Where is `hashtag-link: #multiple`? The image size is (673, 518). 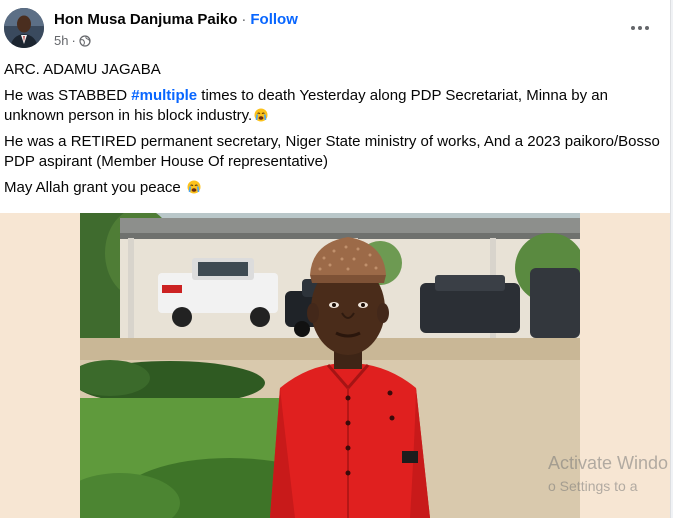
hashtag-link: #multiple is located at coordinates (164, 95).